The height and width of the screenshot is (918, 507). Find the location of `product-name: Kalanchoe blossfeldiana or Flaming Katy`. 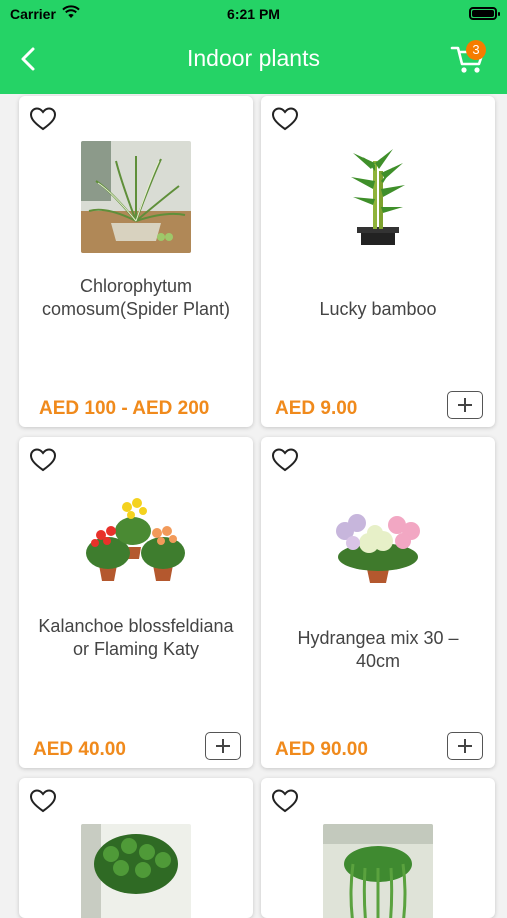

product-name: Kalanchoe blossfeldiana or Flaming Katy is located at coordinates (136, 637).